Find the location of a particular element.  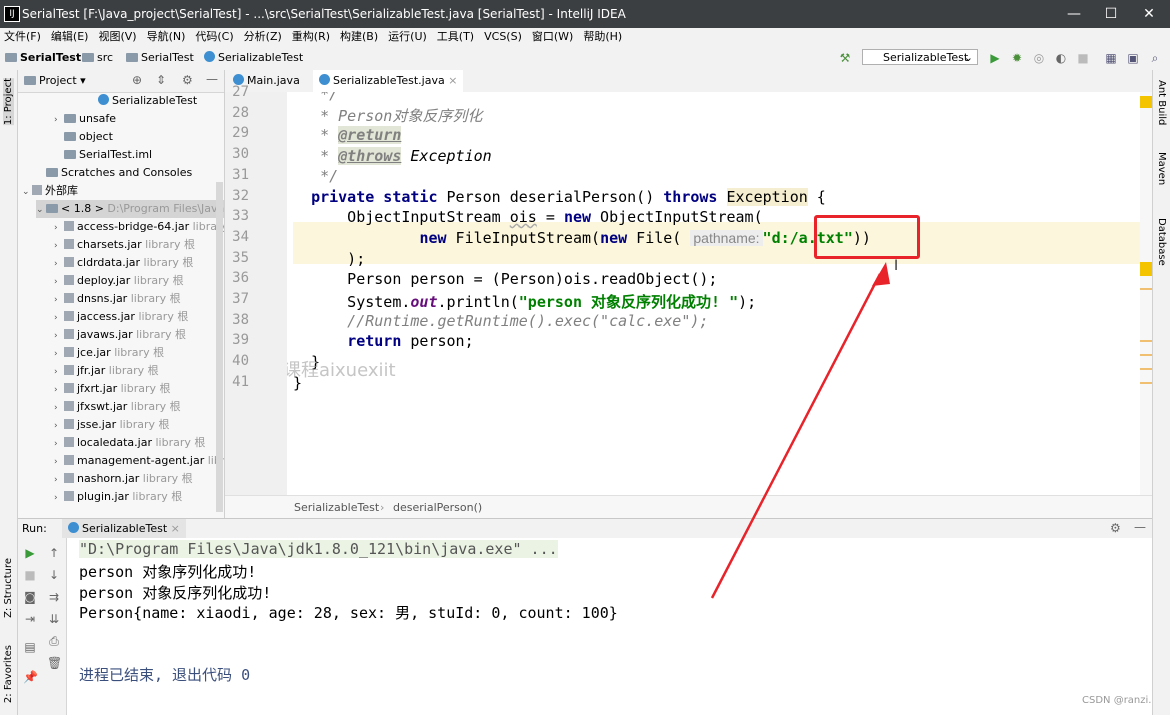

menu-item: 视图(V) is located at coordinates (117, 37).